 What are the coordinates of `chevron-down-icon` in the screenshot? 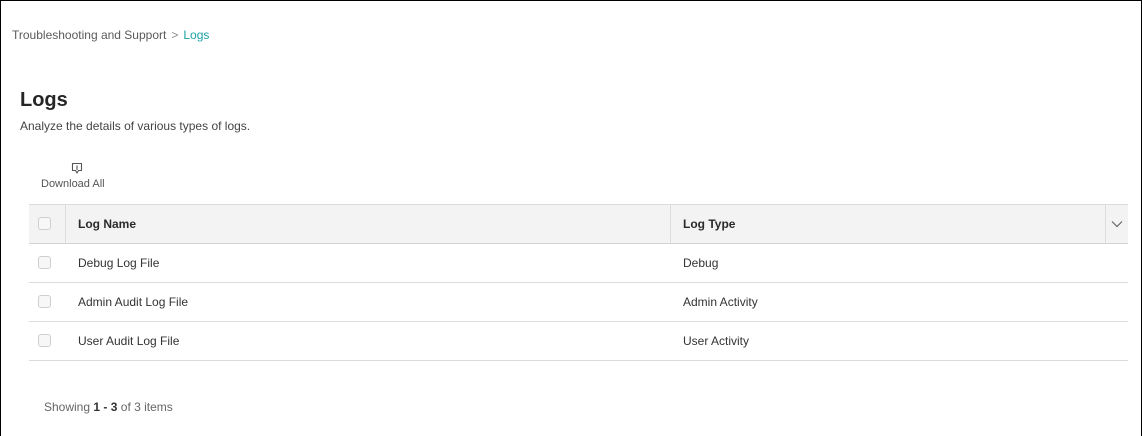 It's located at (1117, 224).